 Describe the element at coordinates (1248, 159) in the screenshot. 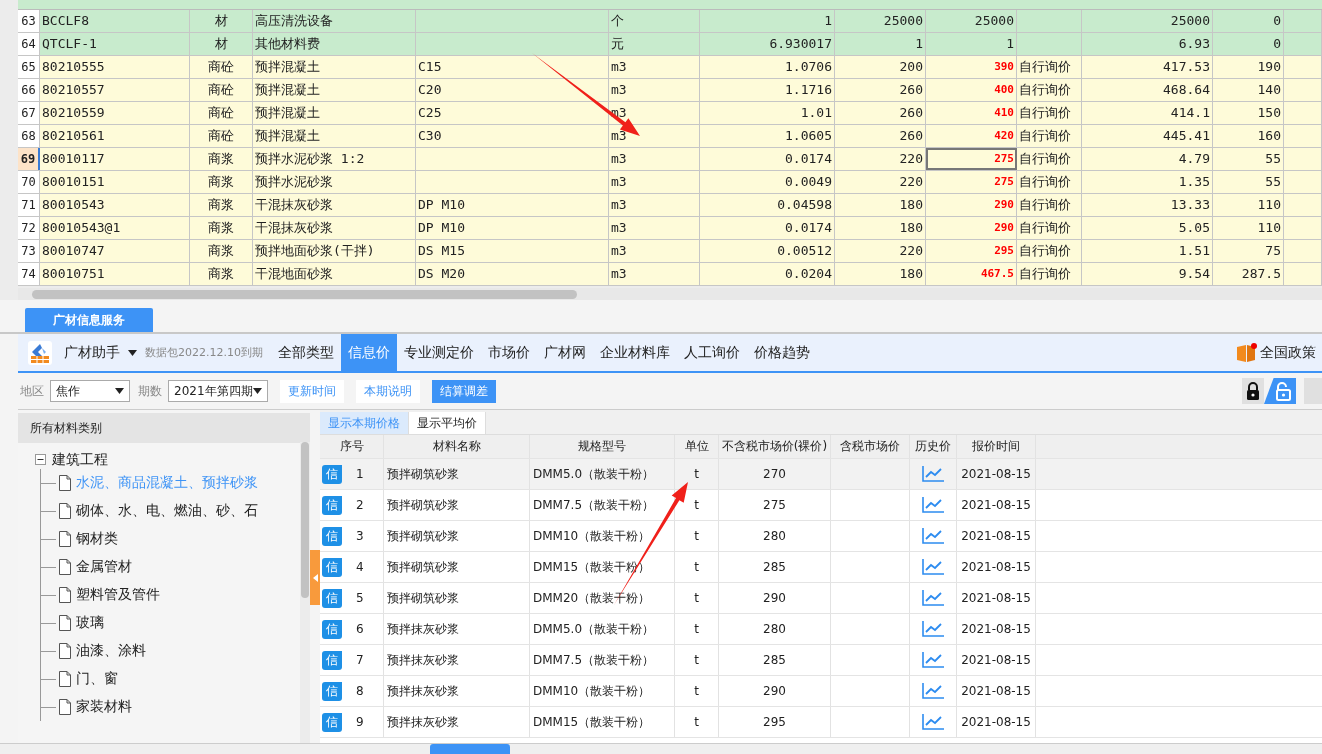

I see `table-cell: 55` at that location.